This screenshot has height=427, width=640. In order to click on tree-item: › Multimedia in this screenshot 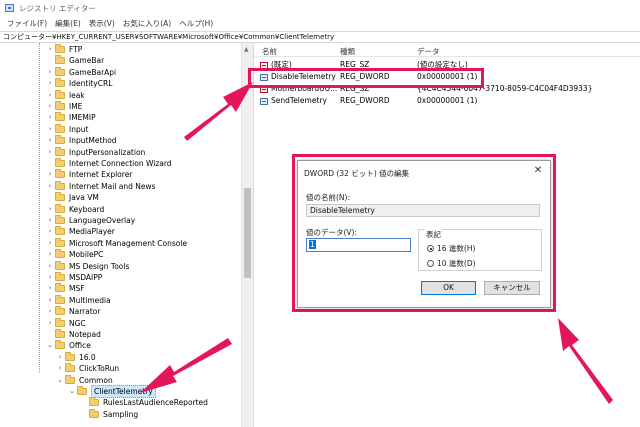, I will do `click(78, 300)`.